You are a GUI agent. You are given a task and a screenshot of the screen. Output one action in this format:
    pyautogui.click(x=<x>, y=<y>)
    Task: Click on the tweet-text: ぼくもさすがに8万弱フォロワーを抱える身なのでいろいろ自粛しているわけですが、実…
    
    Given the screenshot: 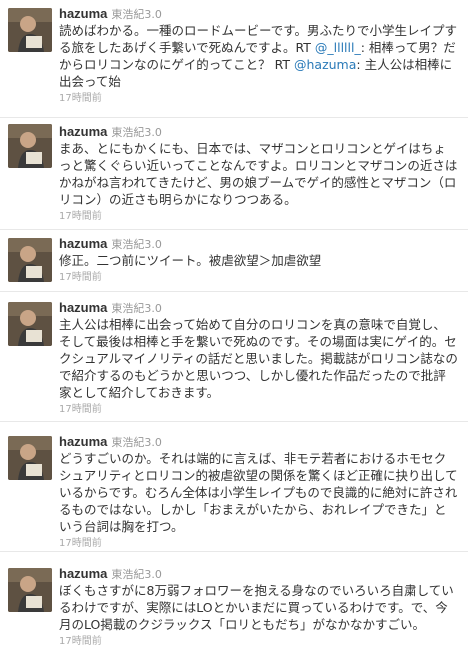 What is the action you would take?
    pyautogui.click(x=256, y=607)
    